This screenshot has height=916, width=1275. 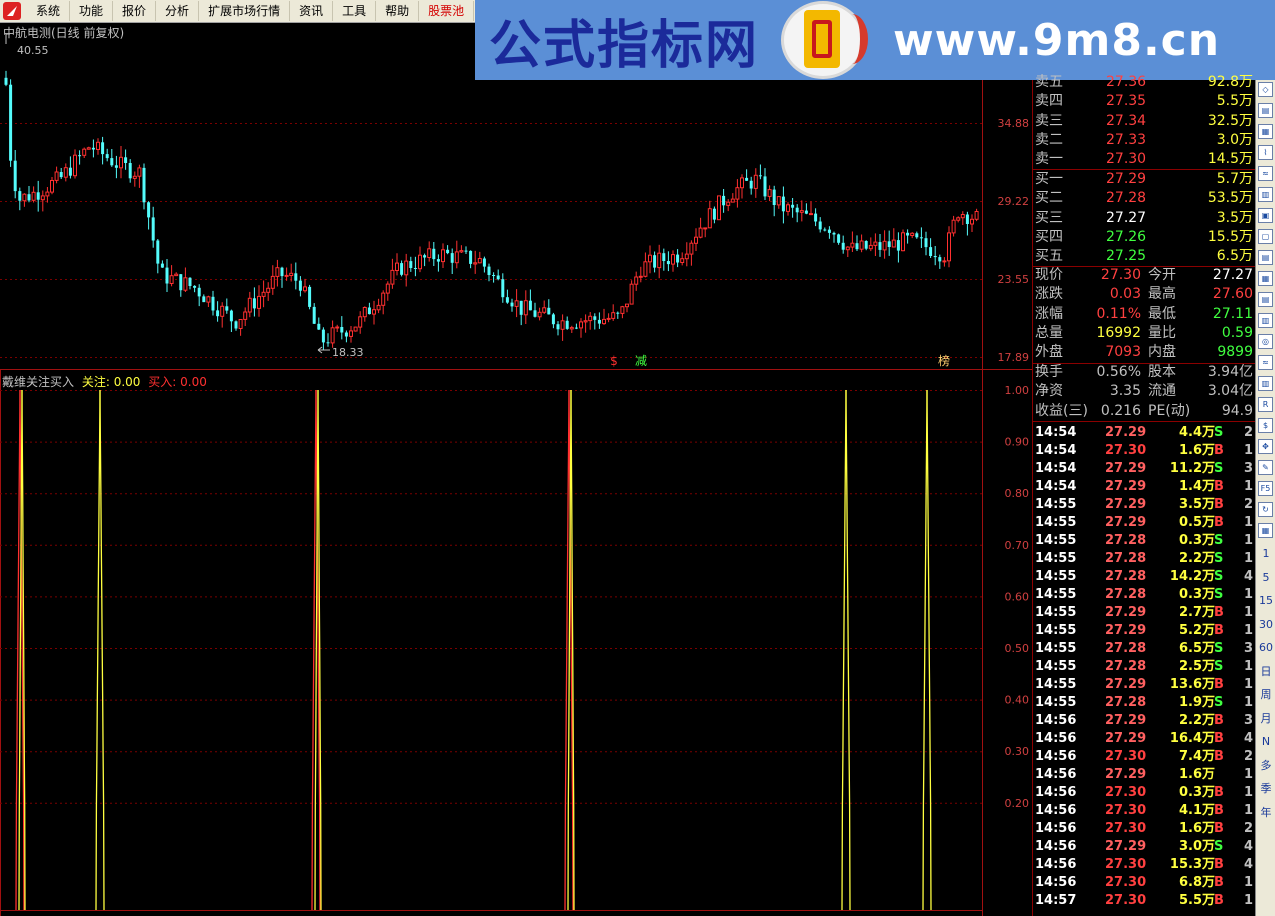 I want to click on tick-side: S, so click(x=1219, y=576).